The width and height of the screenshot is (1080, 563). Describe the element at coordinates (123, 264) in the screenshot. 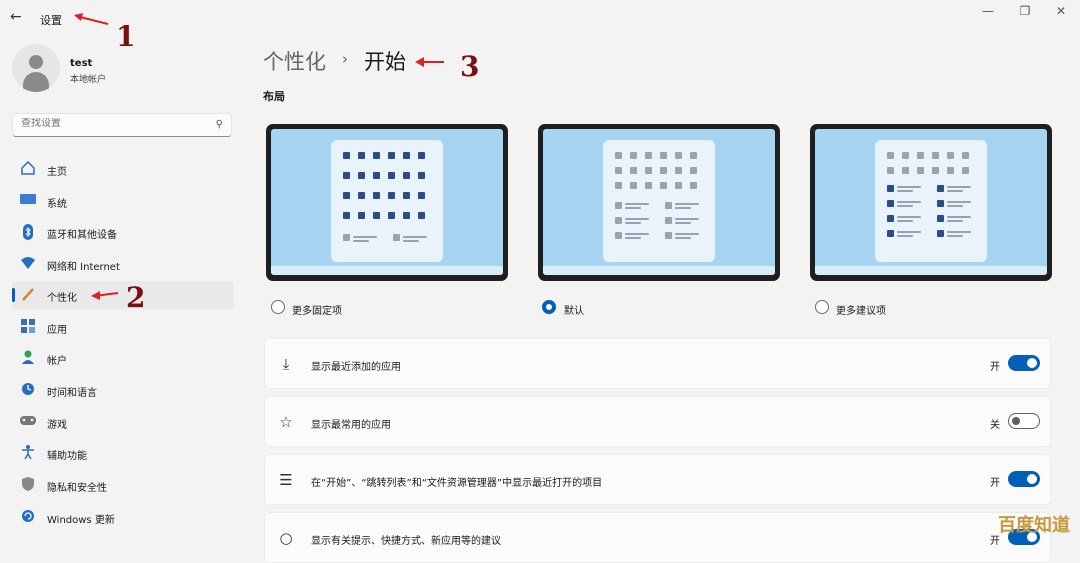

I see `sidebar-item-network: 网络和 Internet` at that location.